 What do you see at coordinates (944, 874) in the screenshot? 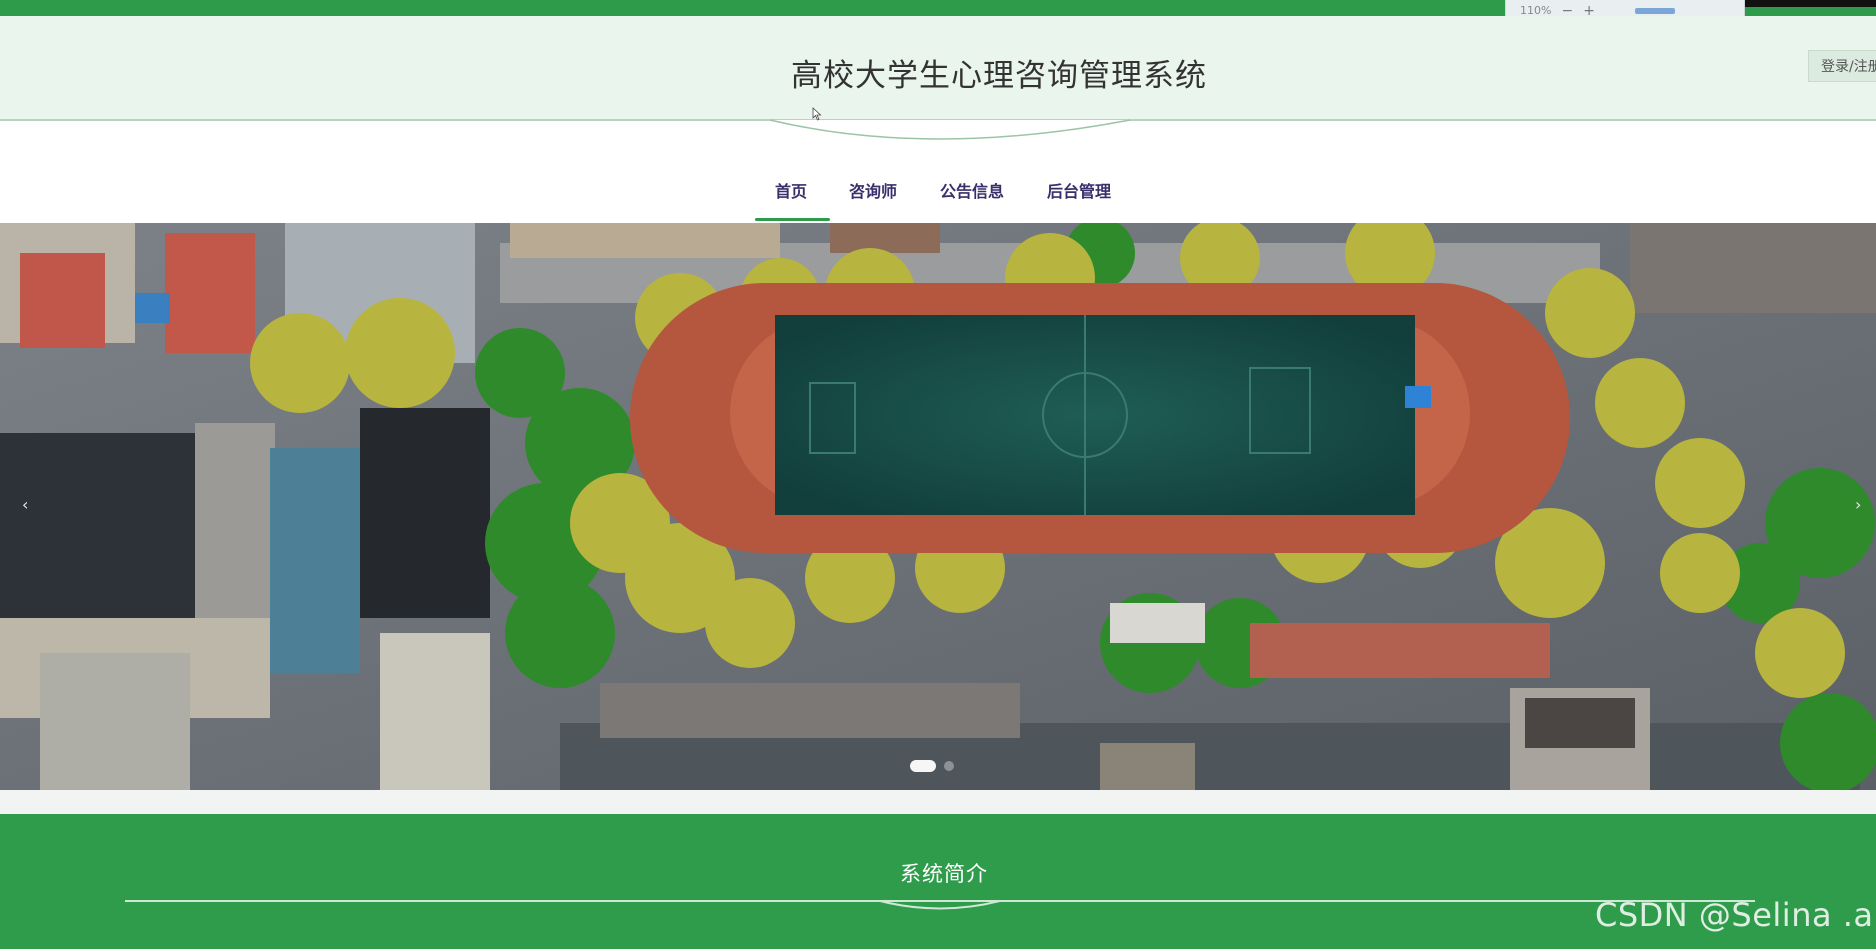
I see `intro-title: 系统简介` at bounding box center [944, 874].